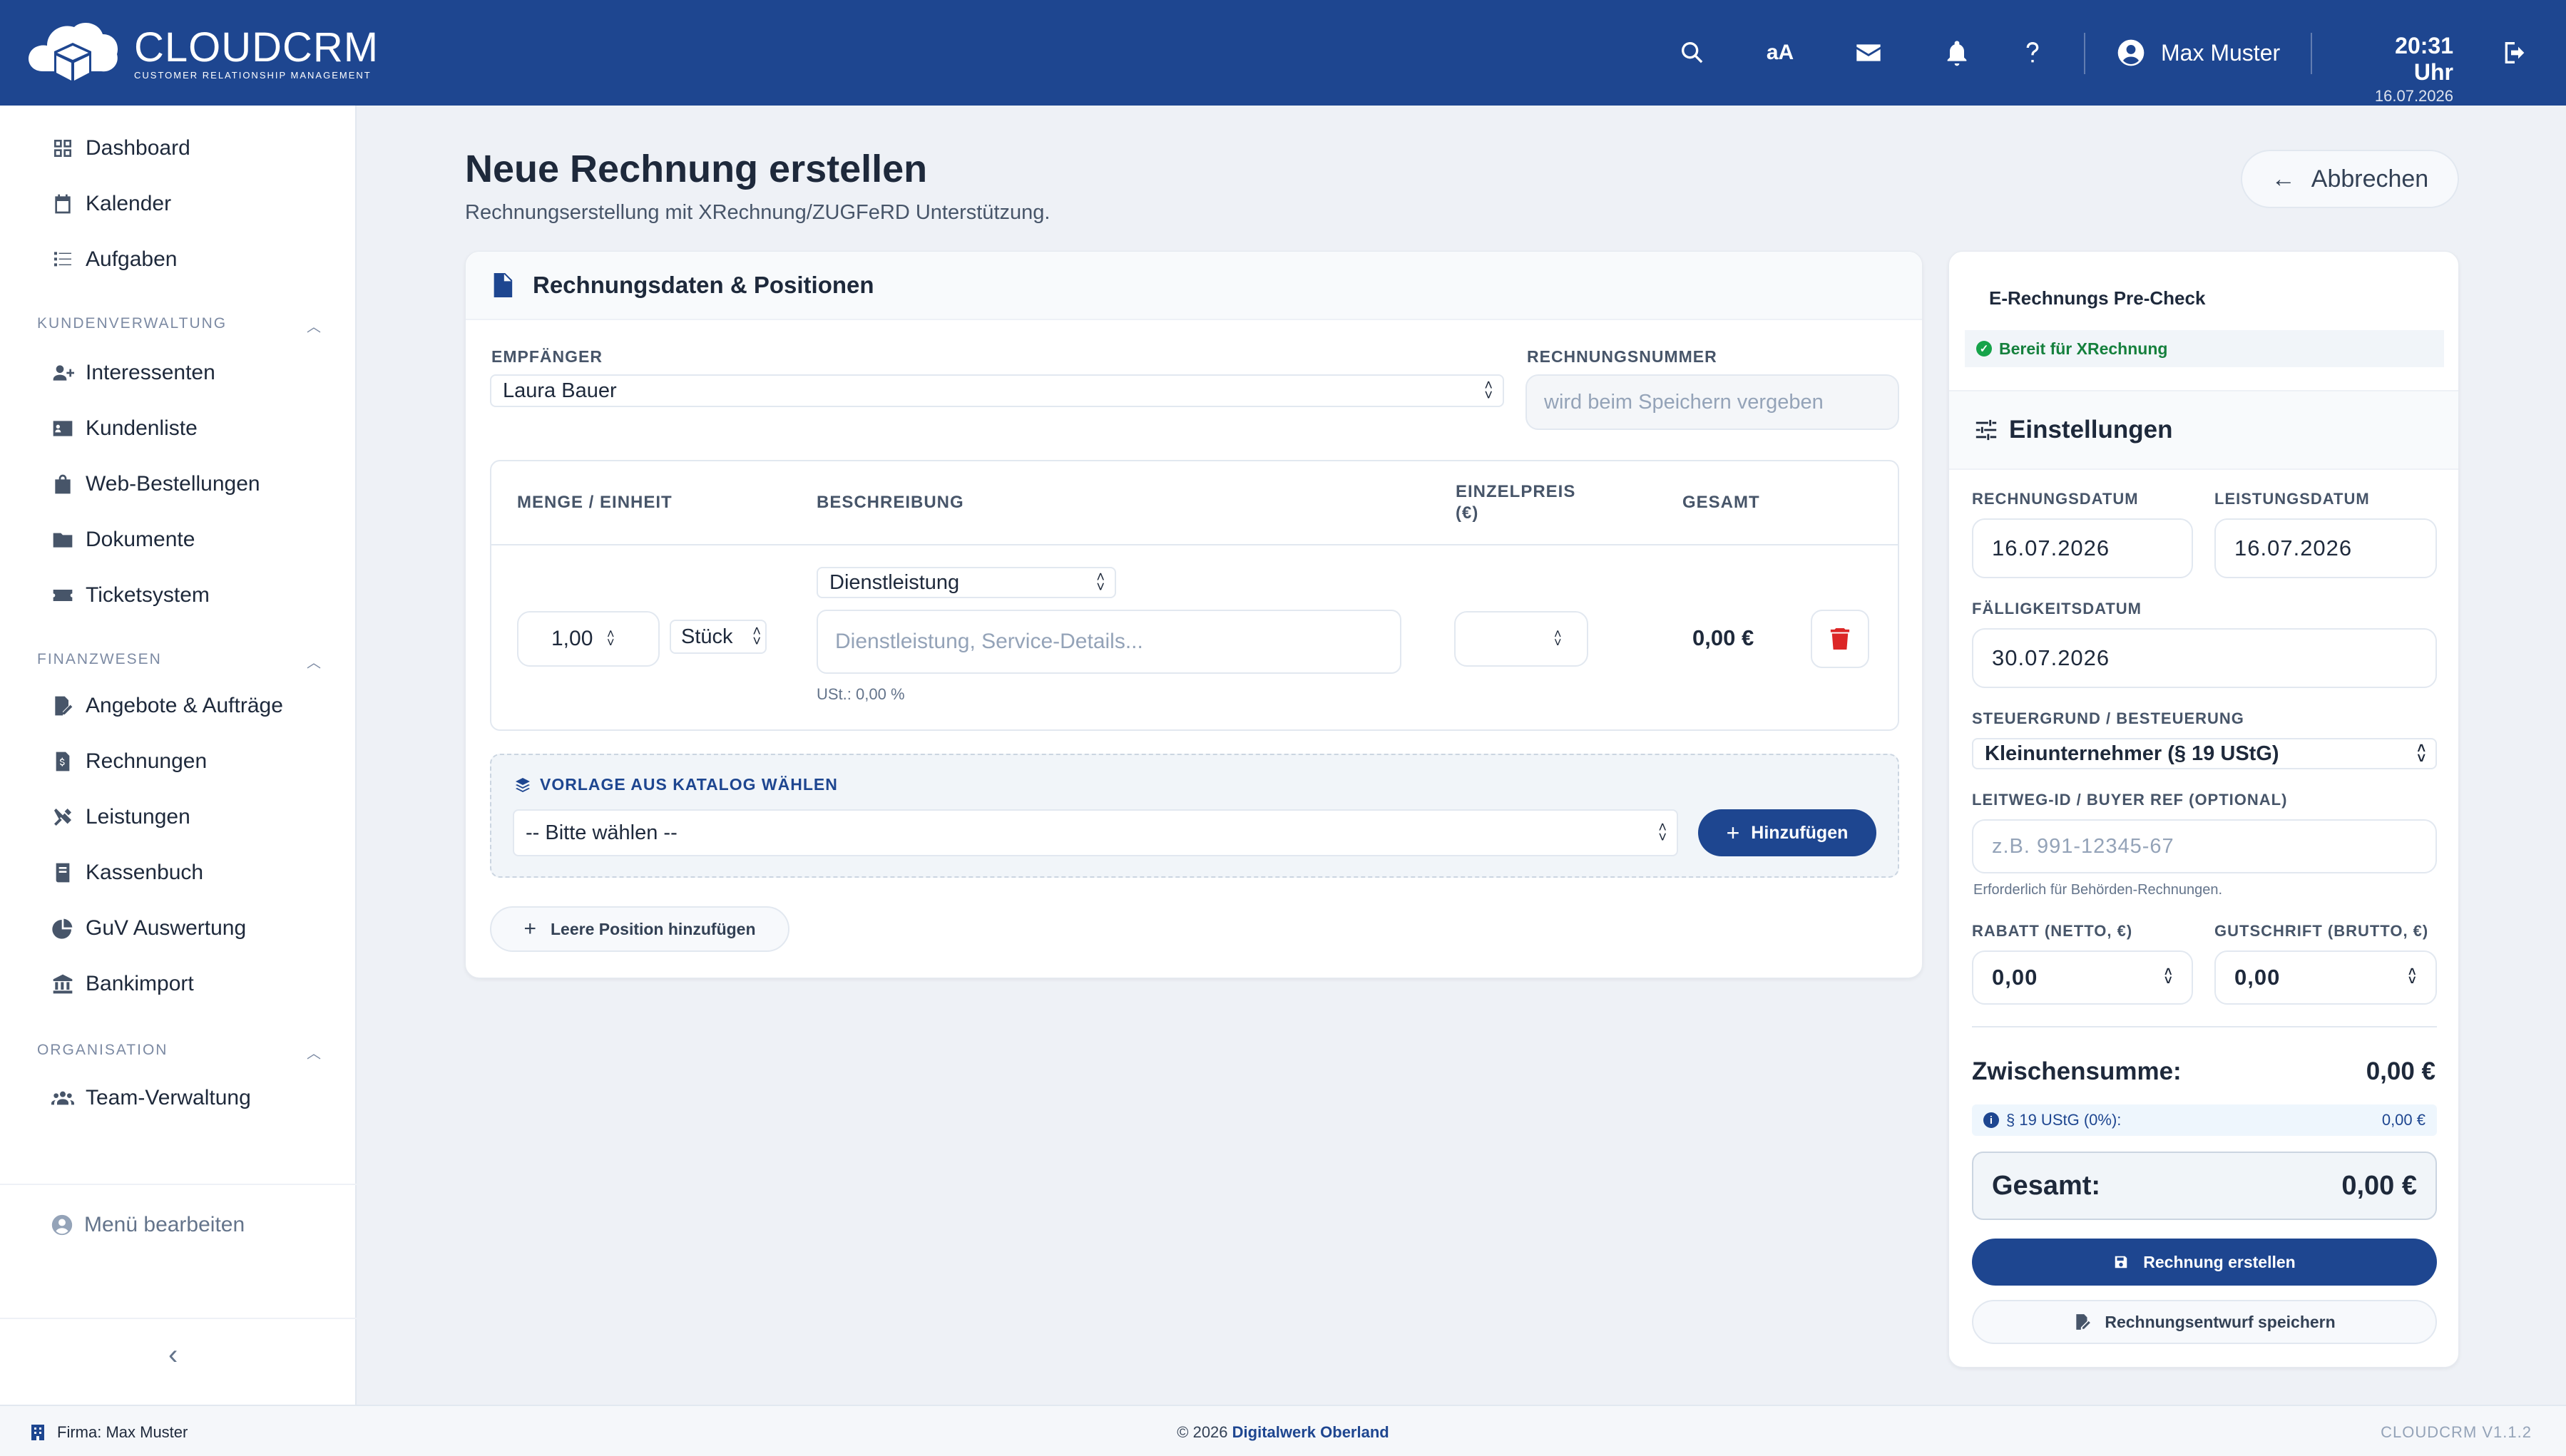 The image size is (2566, 1456). I want to click on sidebar-item-label: Ticketsystem, so click(148, 595).